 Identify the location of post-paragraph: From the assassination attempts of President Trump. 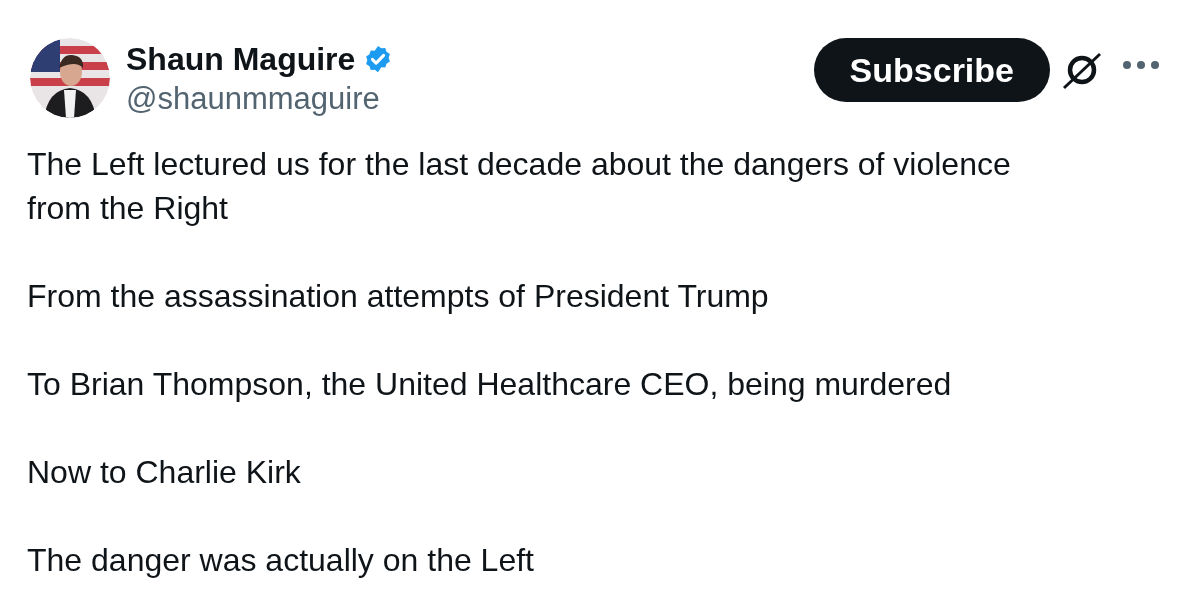
(398, 296).